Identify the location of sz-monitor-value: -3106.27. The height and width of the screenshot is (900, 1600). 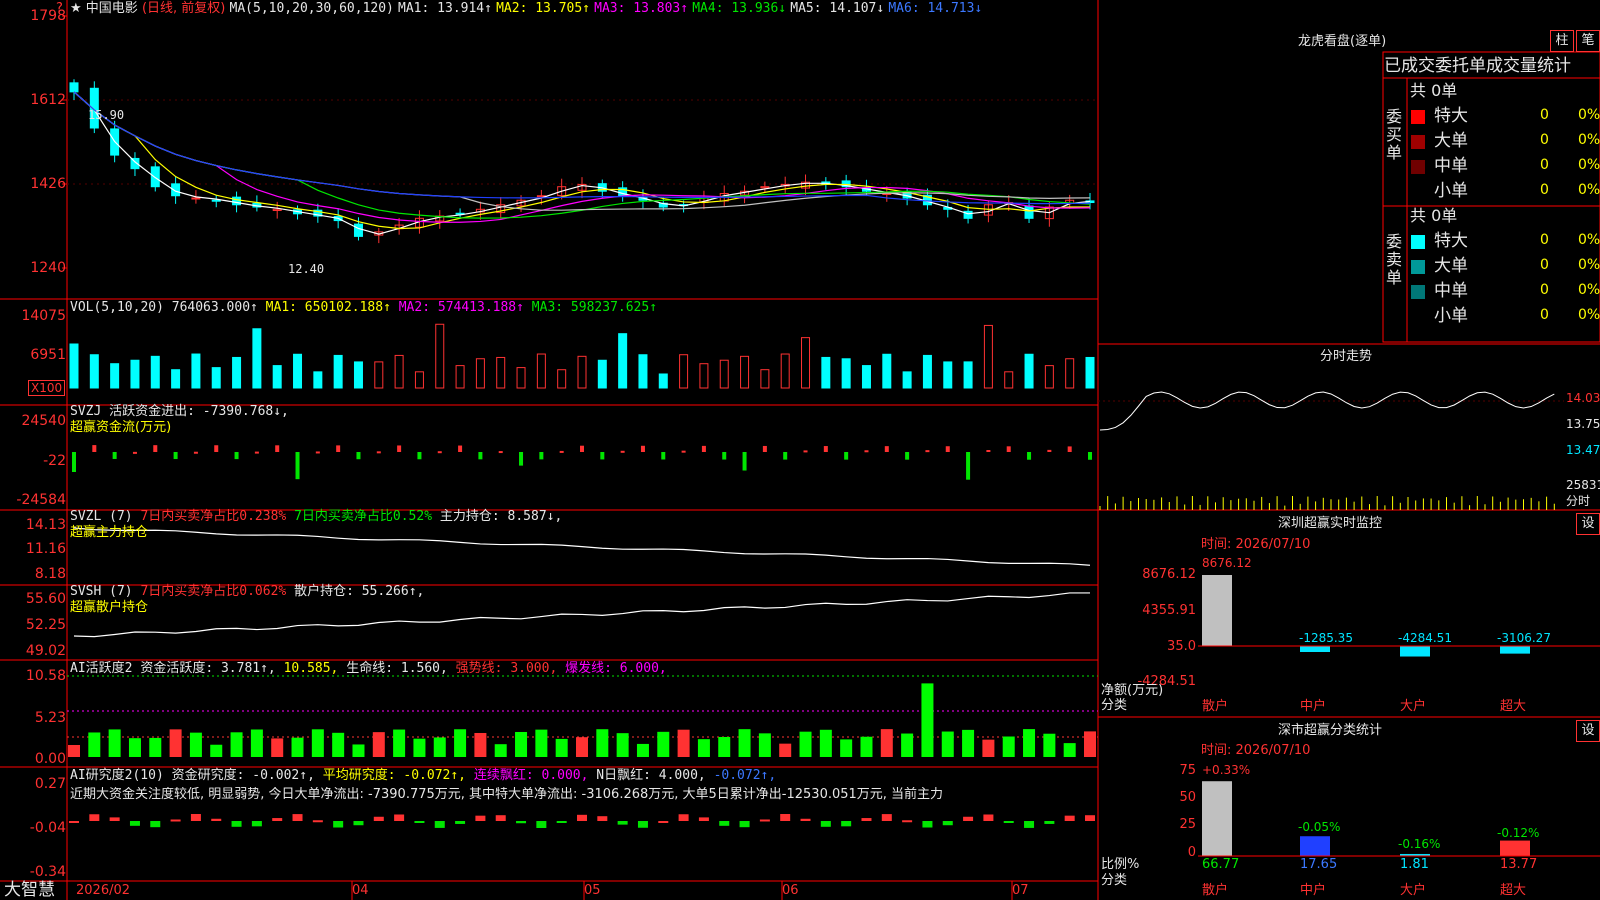
(1524, 638).